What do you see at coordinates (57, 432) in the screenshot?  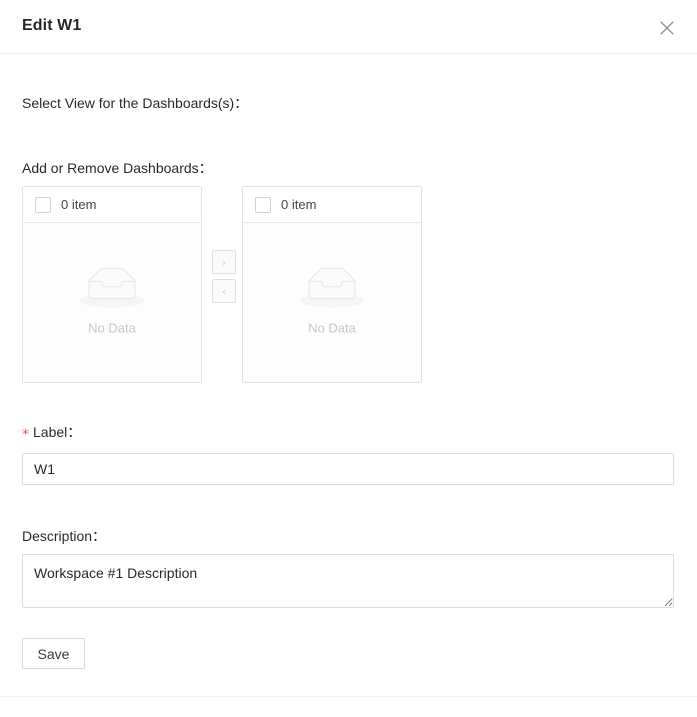 I see `label-field-label-text: Label：` at bounding box center [57, 432].